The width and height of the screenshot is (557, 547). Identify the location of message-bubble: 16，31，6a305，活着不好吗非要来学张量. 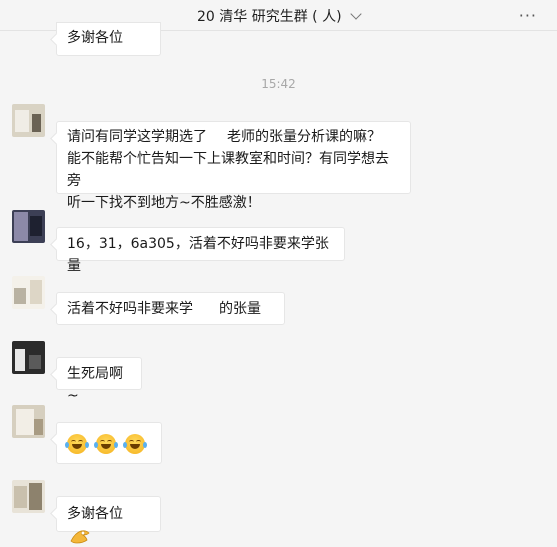
(200, 250).